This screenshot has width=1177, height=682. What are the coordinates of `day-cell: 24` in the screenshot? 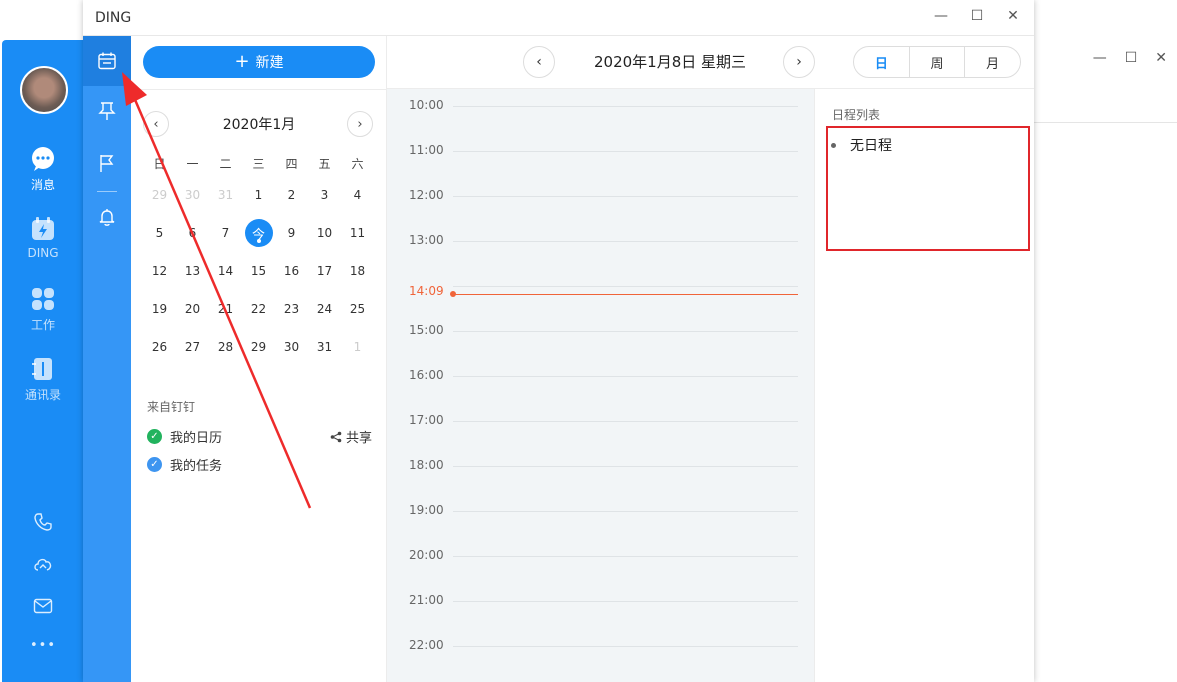 It's located at (324, 309).